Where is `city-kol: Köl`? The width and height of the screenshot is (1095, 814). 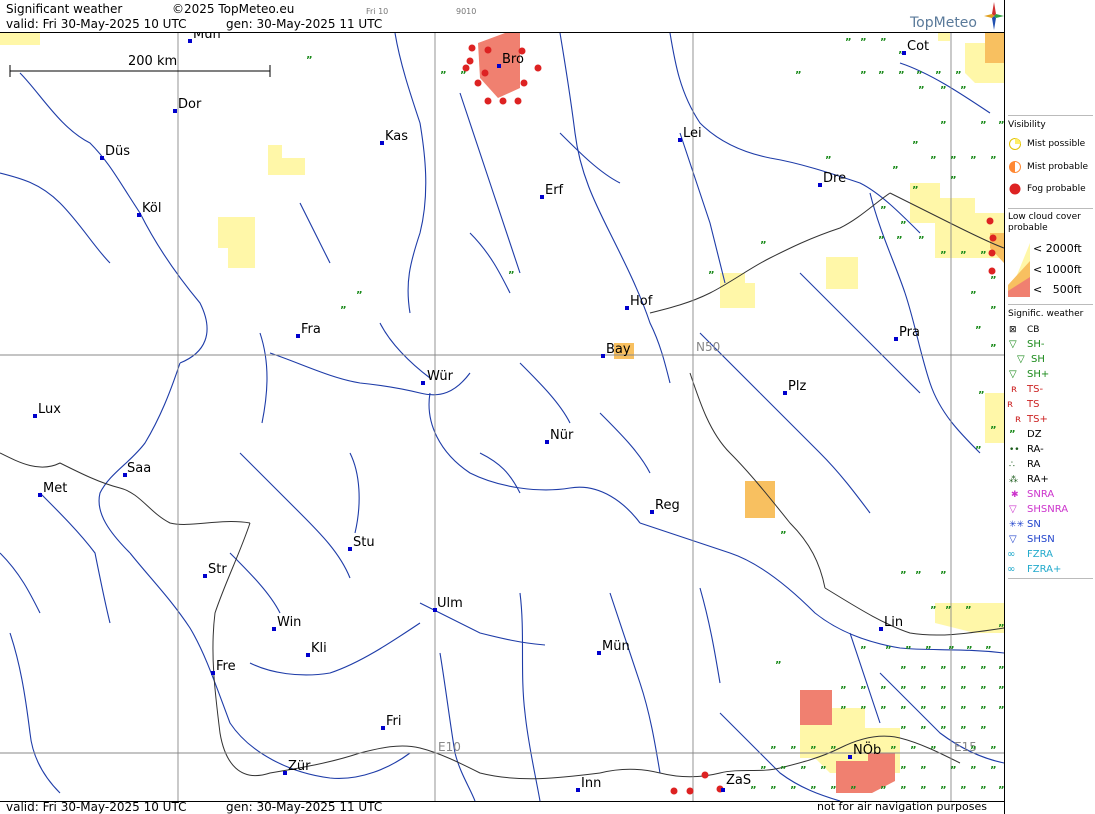 city-kol: Köl is located at coordinates (149, 209).